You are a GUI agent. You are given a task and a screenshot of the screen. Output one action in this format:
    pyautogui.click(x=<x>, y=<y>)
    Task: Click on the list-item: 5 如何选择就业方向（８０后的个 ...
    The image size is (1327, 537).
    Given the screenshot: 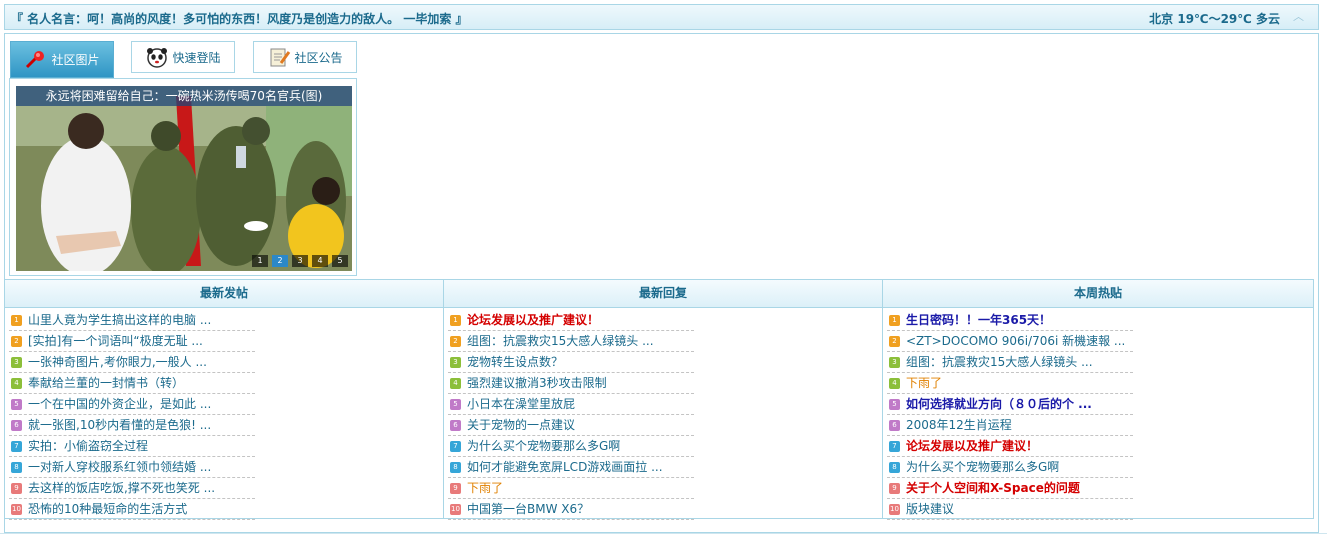 What is the action you would take?
    pyautogui.click(x=1010, y=404)
    